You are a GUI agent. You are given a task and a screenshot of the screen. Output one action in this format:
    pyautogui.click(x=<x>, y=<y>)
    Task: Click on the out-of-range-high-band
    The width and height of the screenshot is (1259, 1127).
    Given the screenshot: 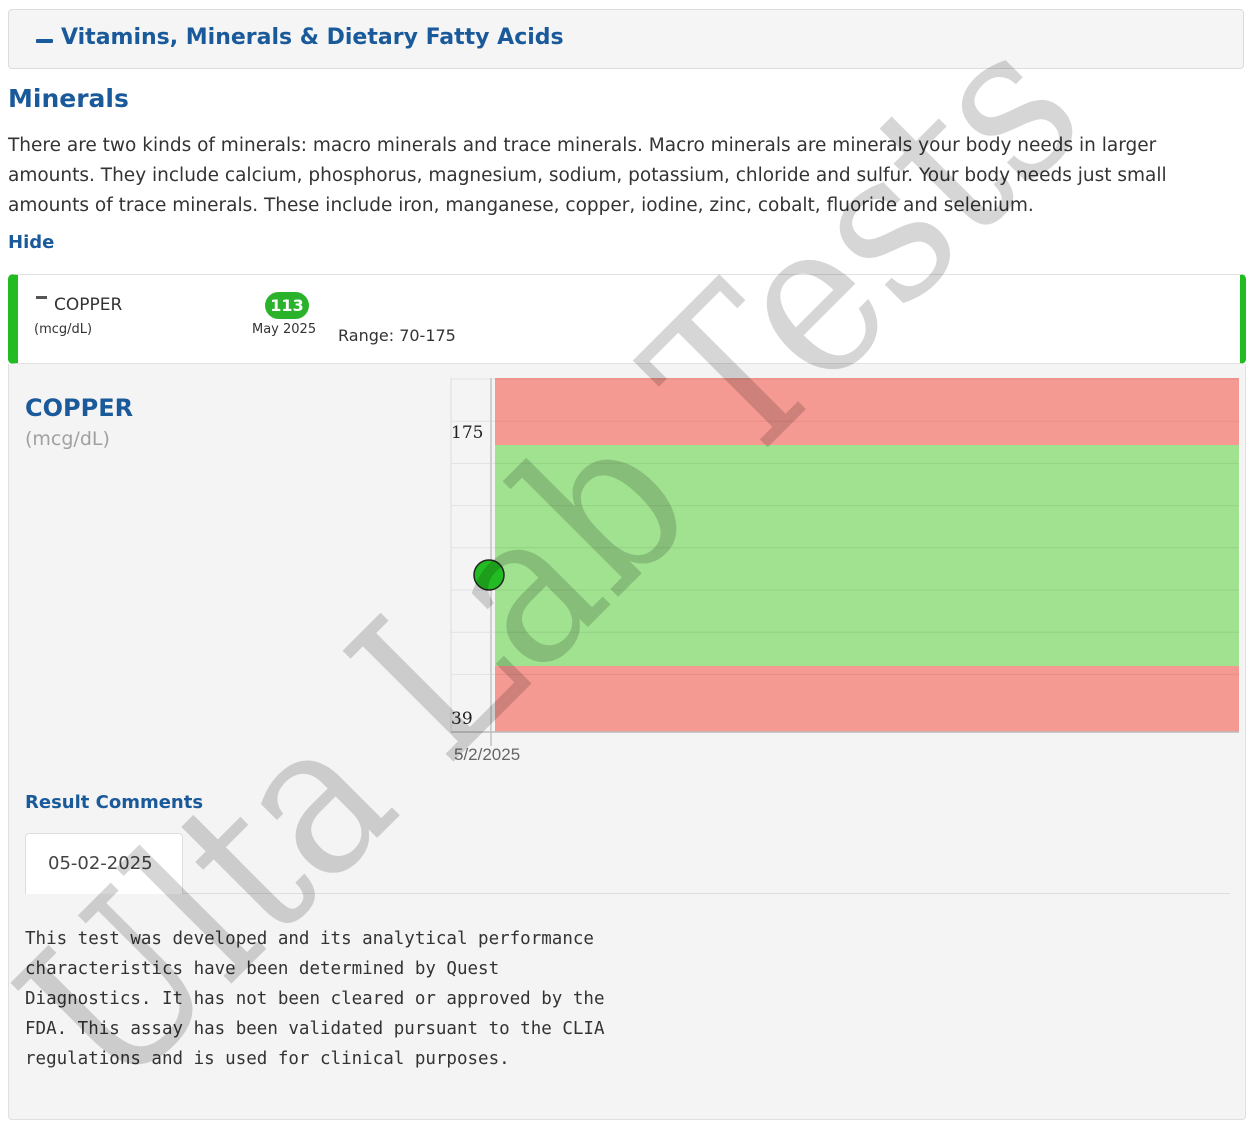 What is the action you would take?
    pyautogui.click(x=867, y=411)
    